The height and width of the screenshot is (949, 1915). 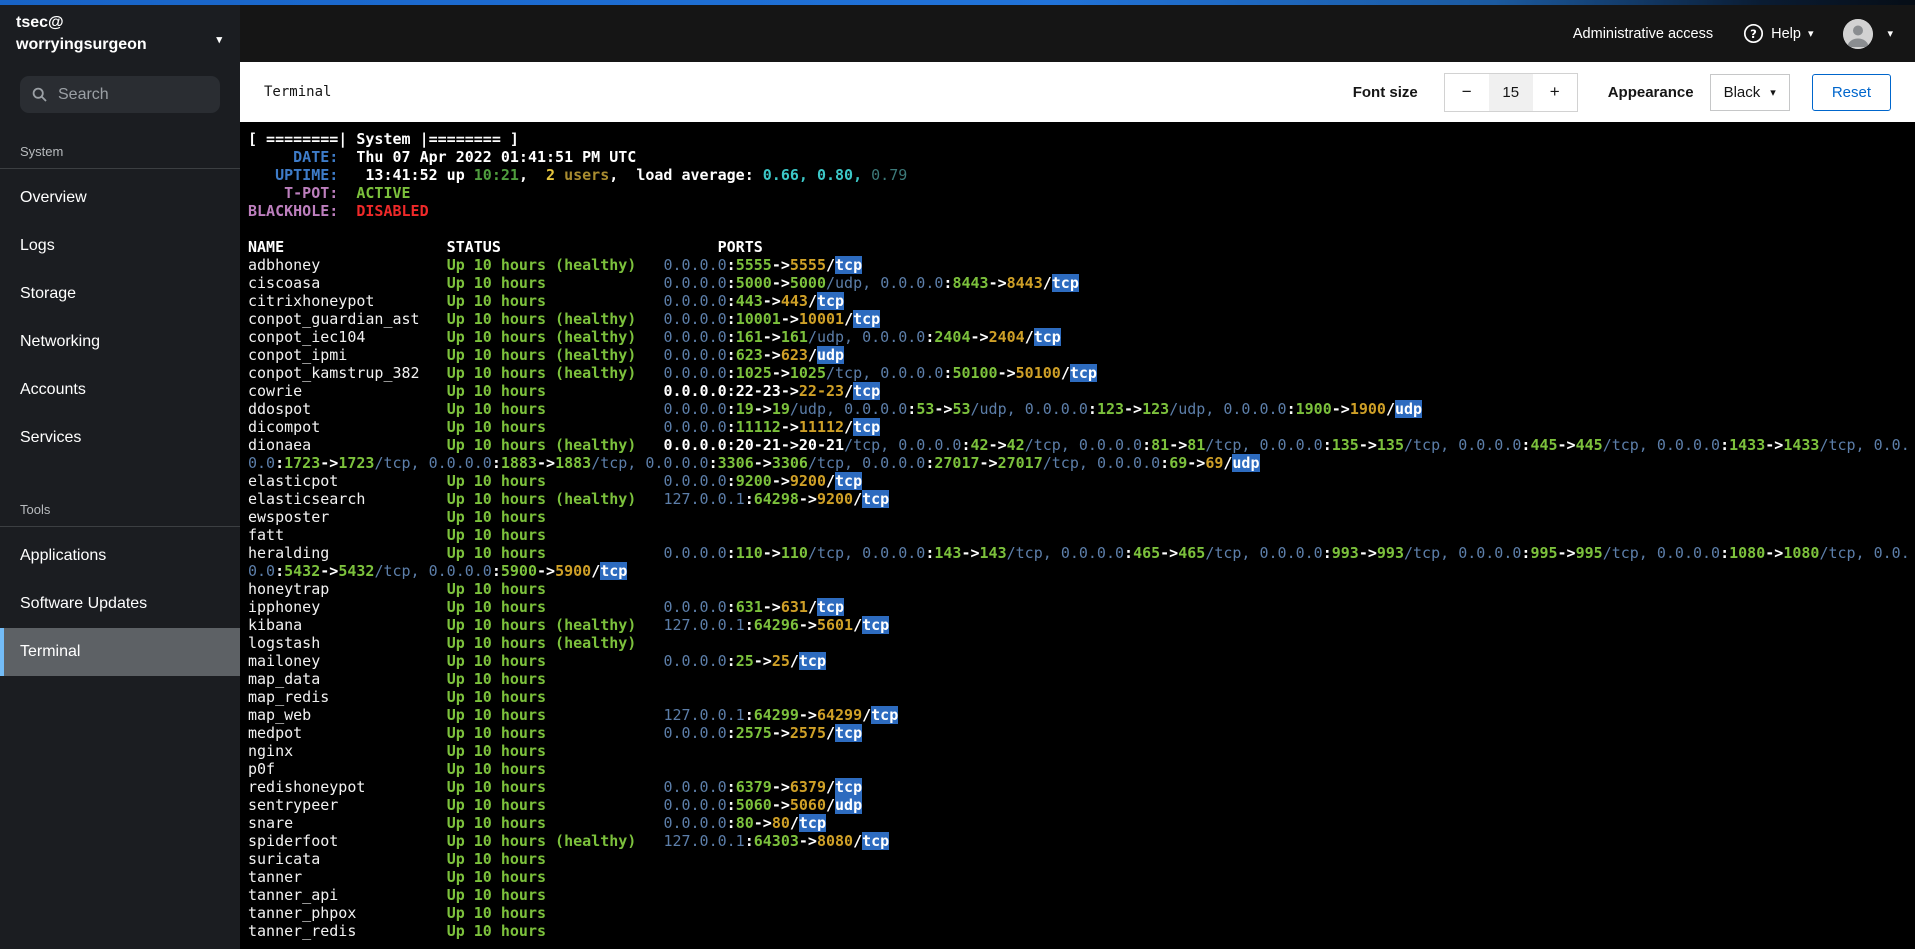 I want to click on host-switcher: tsec@ worryingsurgeon ▾, so click(x=120, y=33).